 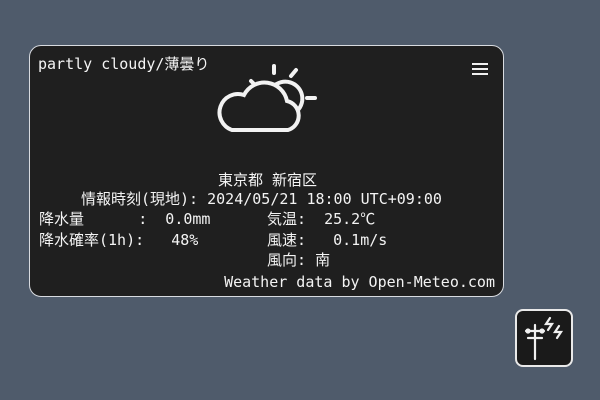 I want to click on menu-button, so click(x=480, y=69).